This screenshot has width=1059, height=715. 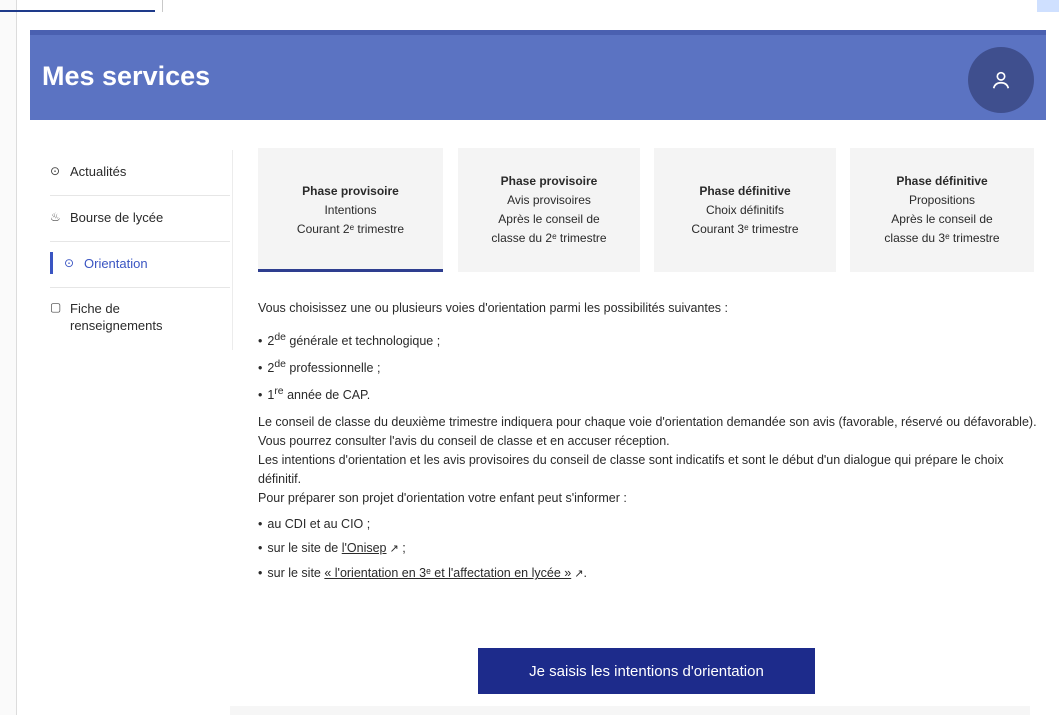 What do you see at coordinates (648, 339) in the screenshot?
I see `option-item: 2de générale et technologique ;` at bounding box center [648, 339].